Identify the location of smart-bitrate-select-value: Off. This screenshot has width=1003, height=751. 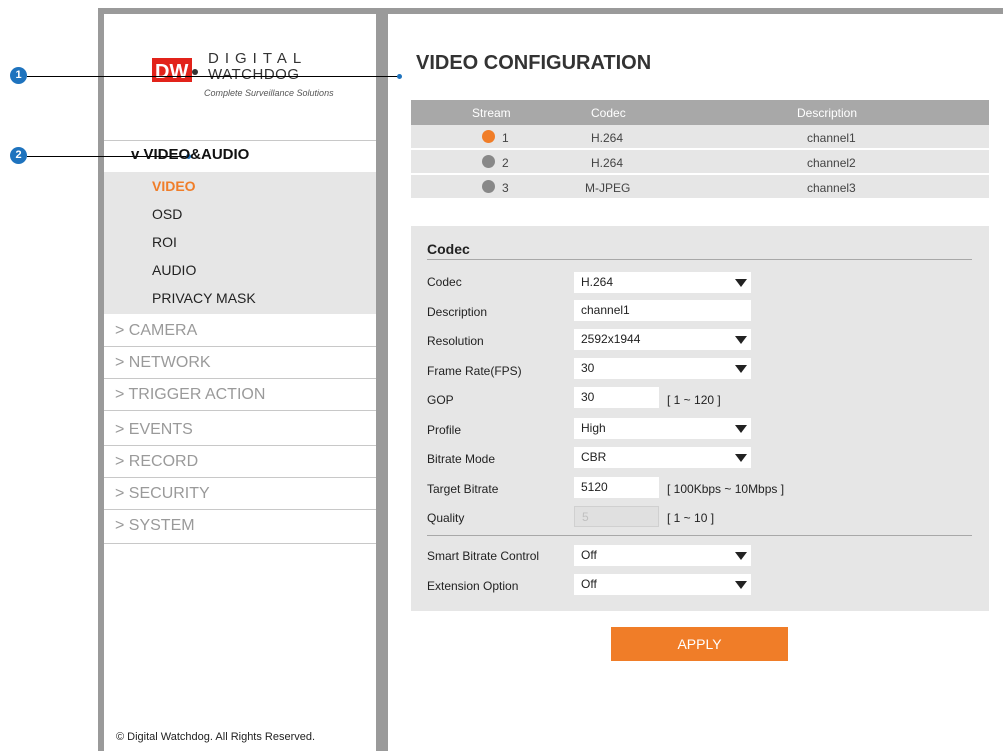
(589, 555).